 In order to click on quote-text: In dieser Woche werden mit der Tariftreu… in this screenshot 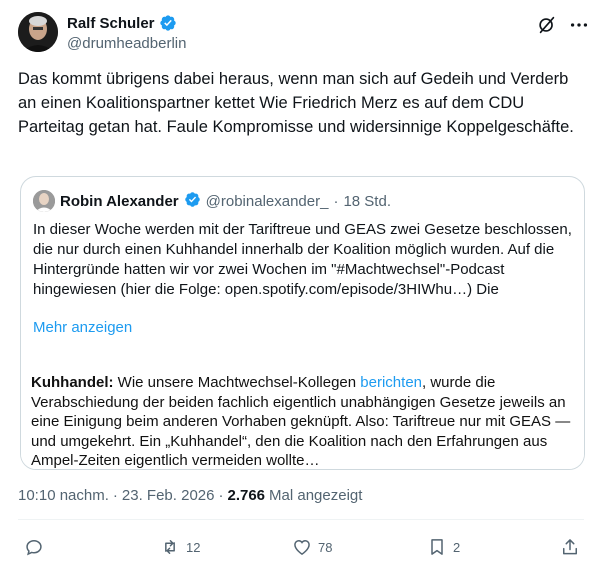, I will do `click(302, 259)`.